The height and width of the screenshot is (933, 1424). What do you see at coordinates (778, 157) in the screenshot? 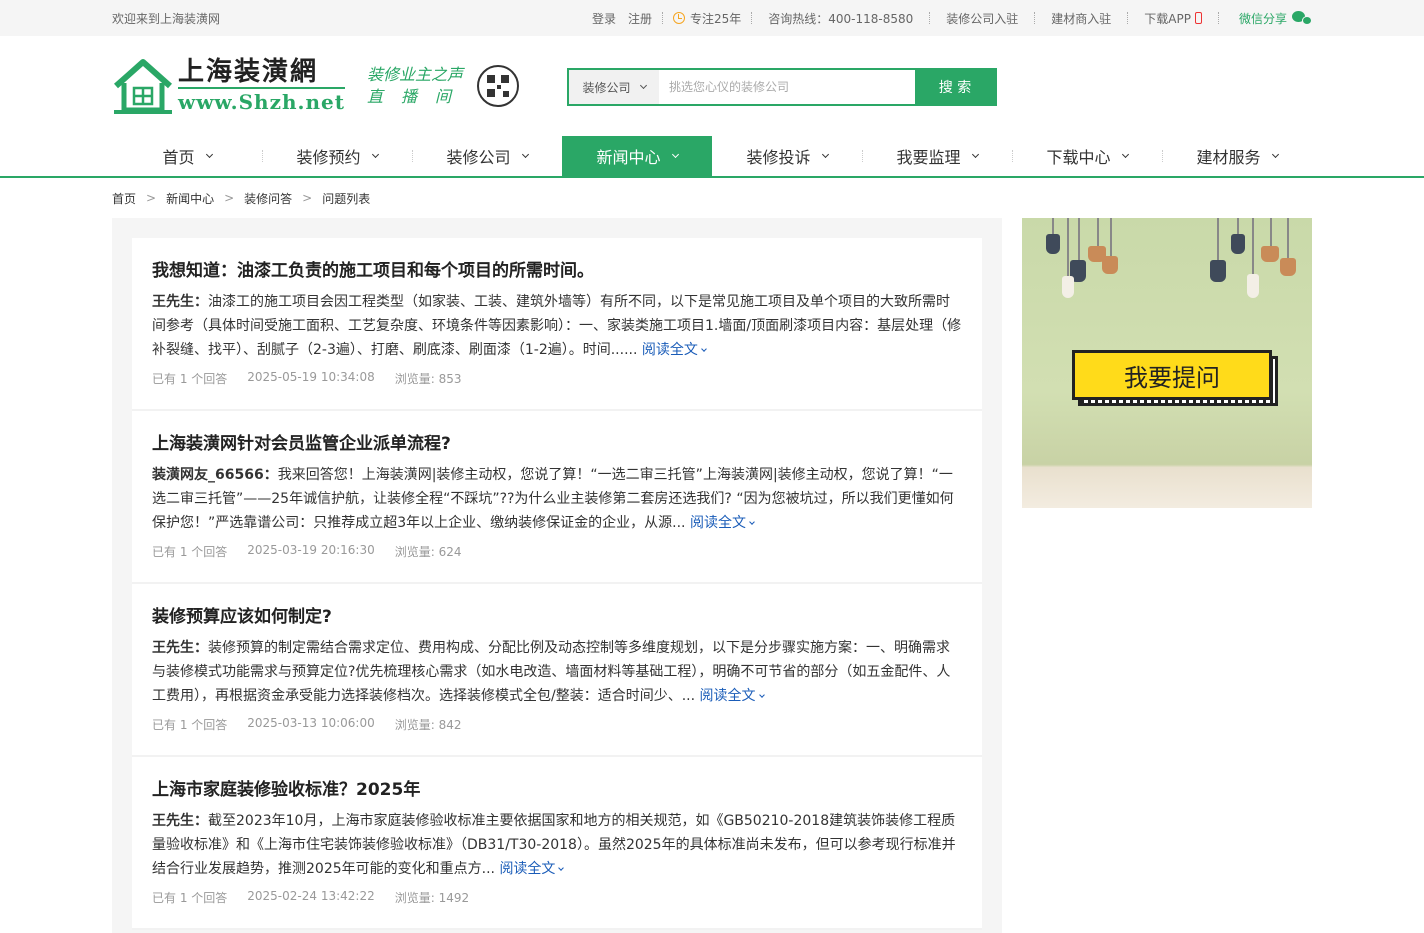
I see `nav-item-label: 装修投诉` at bounding box center [778, 157].